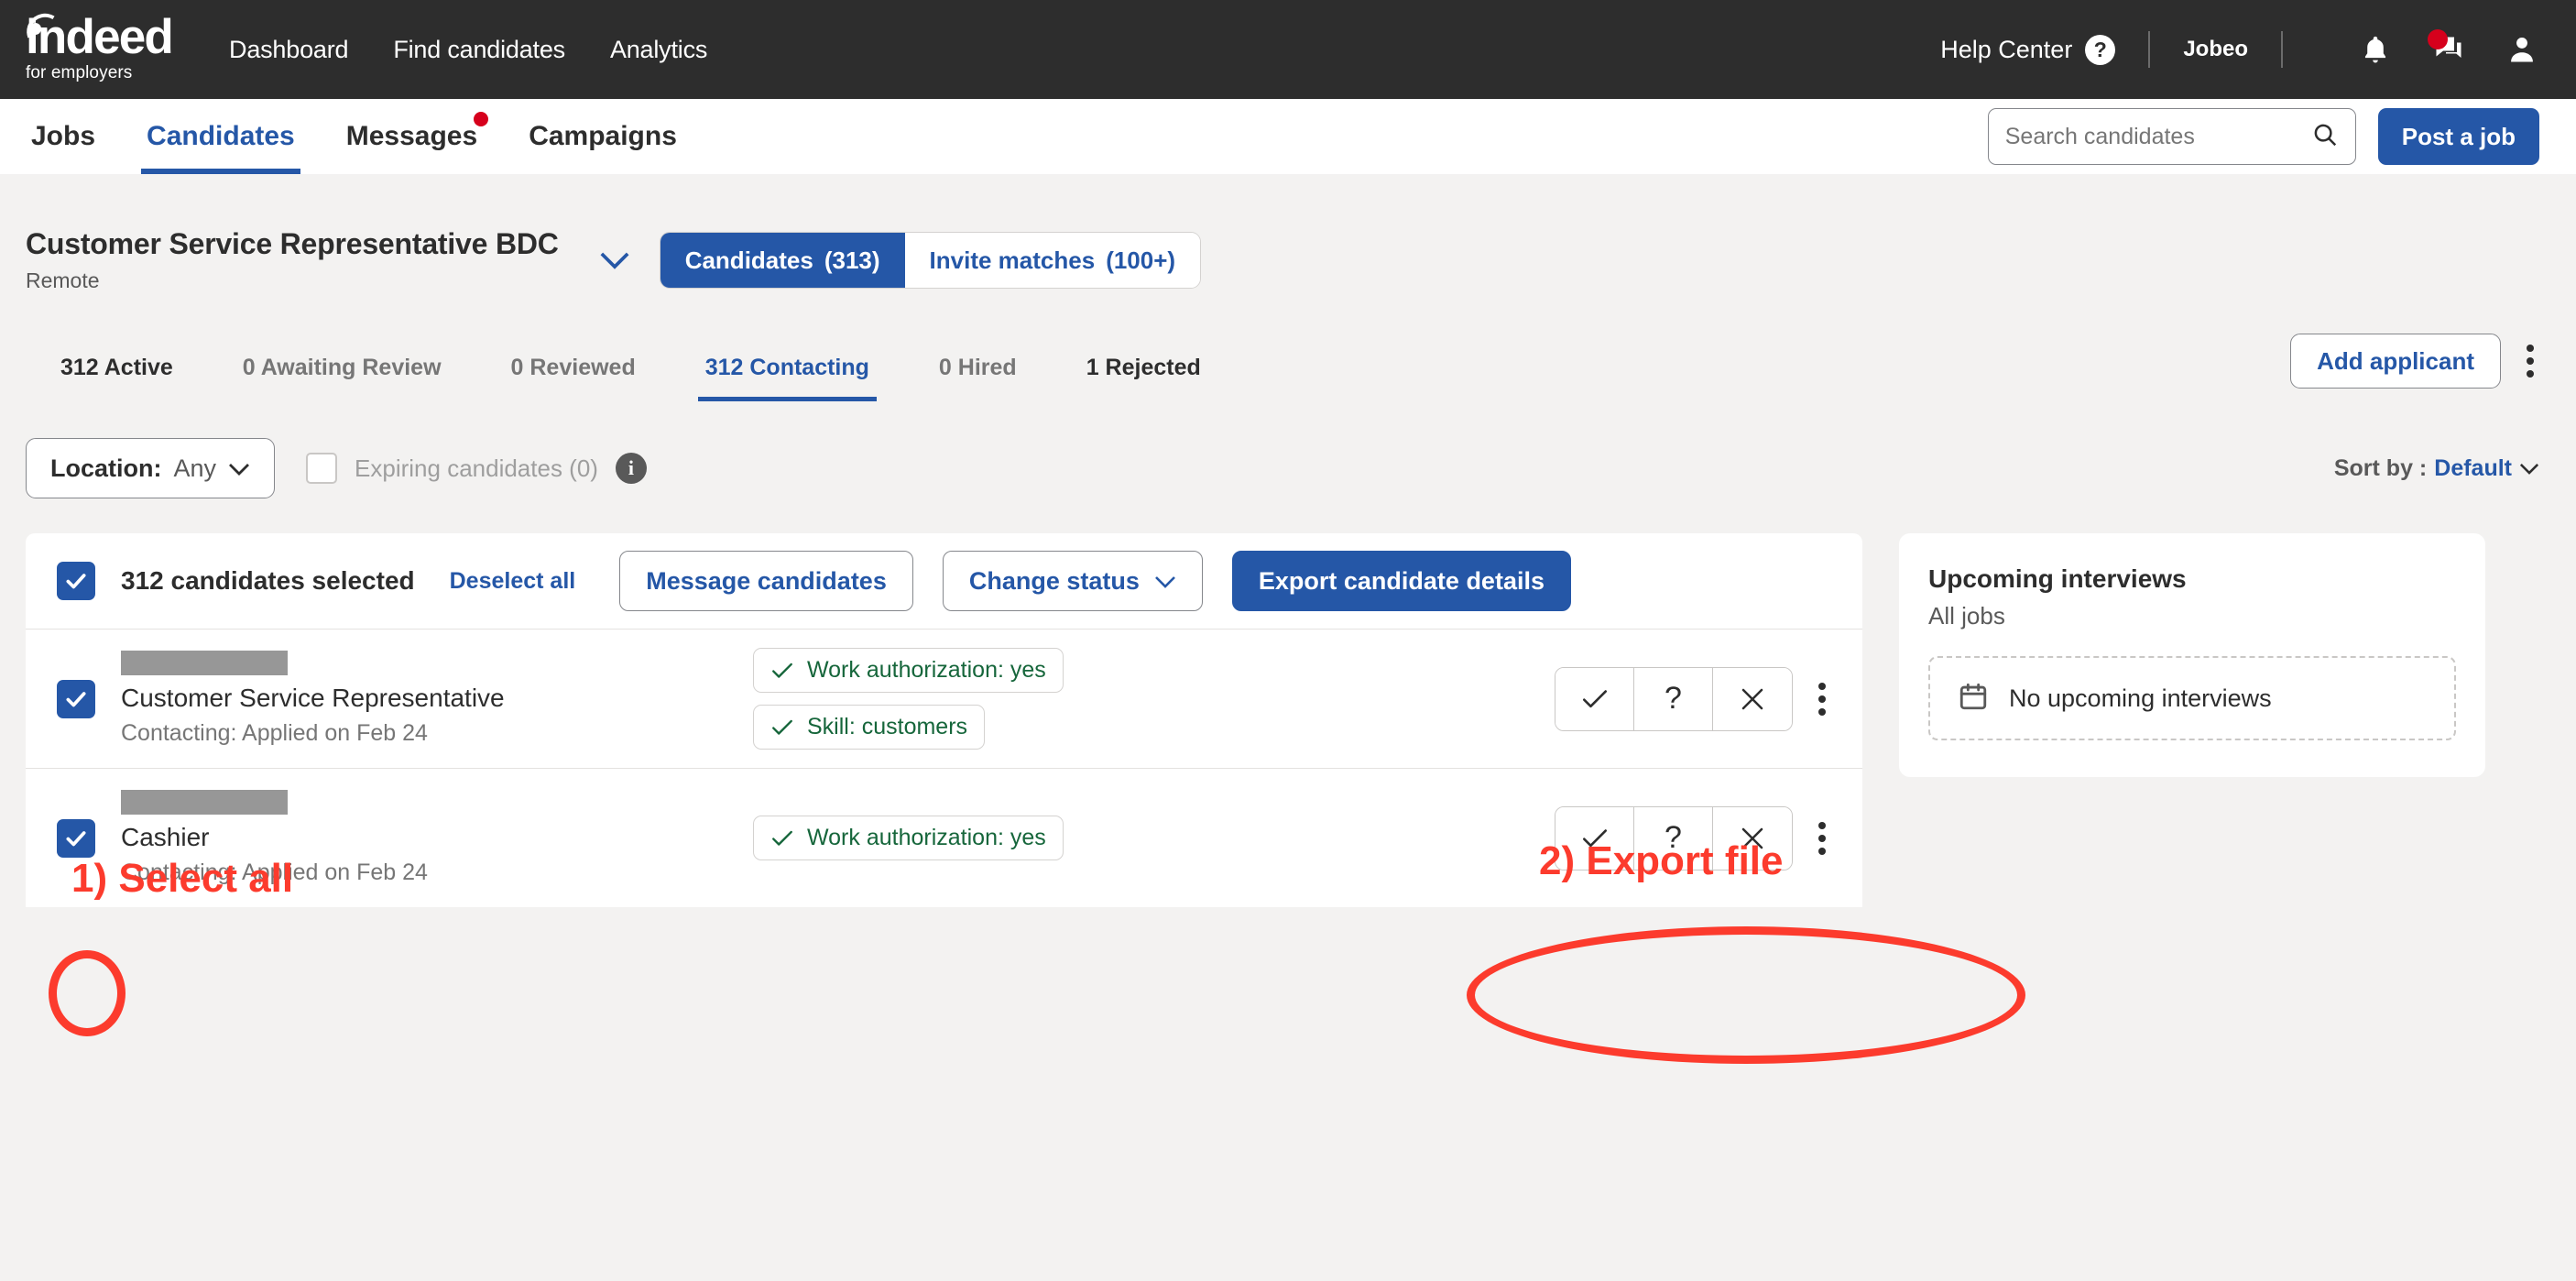  Describe the element at coordinates (166, 837) in the screenshot. I see `candidate-job-title: Cashier` at that location.